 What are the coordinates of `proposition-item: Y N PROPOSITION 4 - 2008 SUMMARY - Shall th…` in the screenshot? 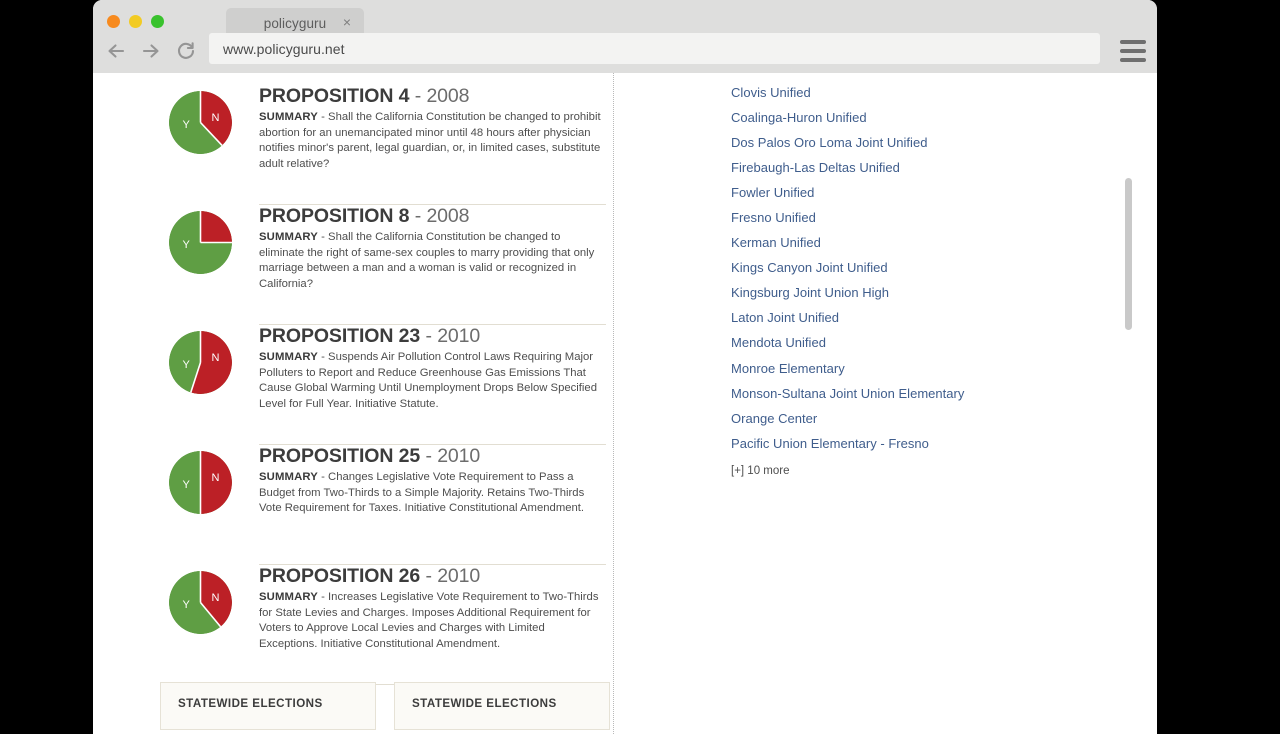 It's located at (386, 145).